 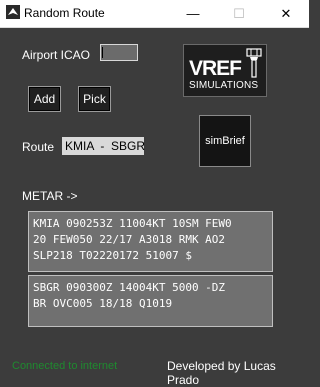 I want to click on metar-line: 20 FEW050 22/17 A3018 RMK AO2, so click(x=129, y=239).